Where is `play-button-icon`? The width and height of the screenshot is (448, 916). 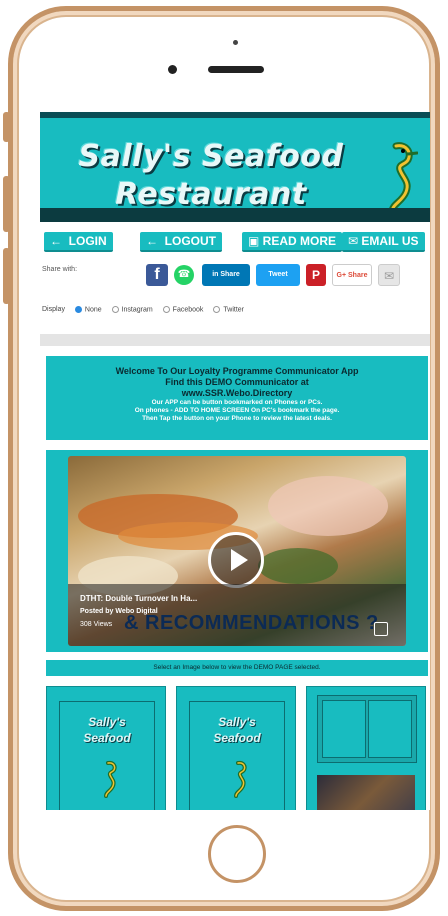
play-button-icon is located at coordinates (236, 560).